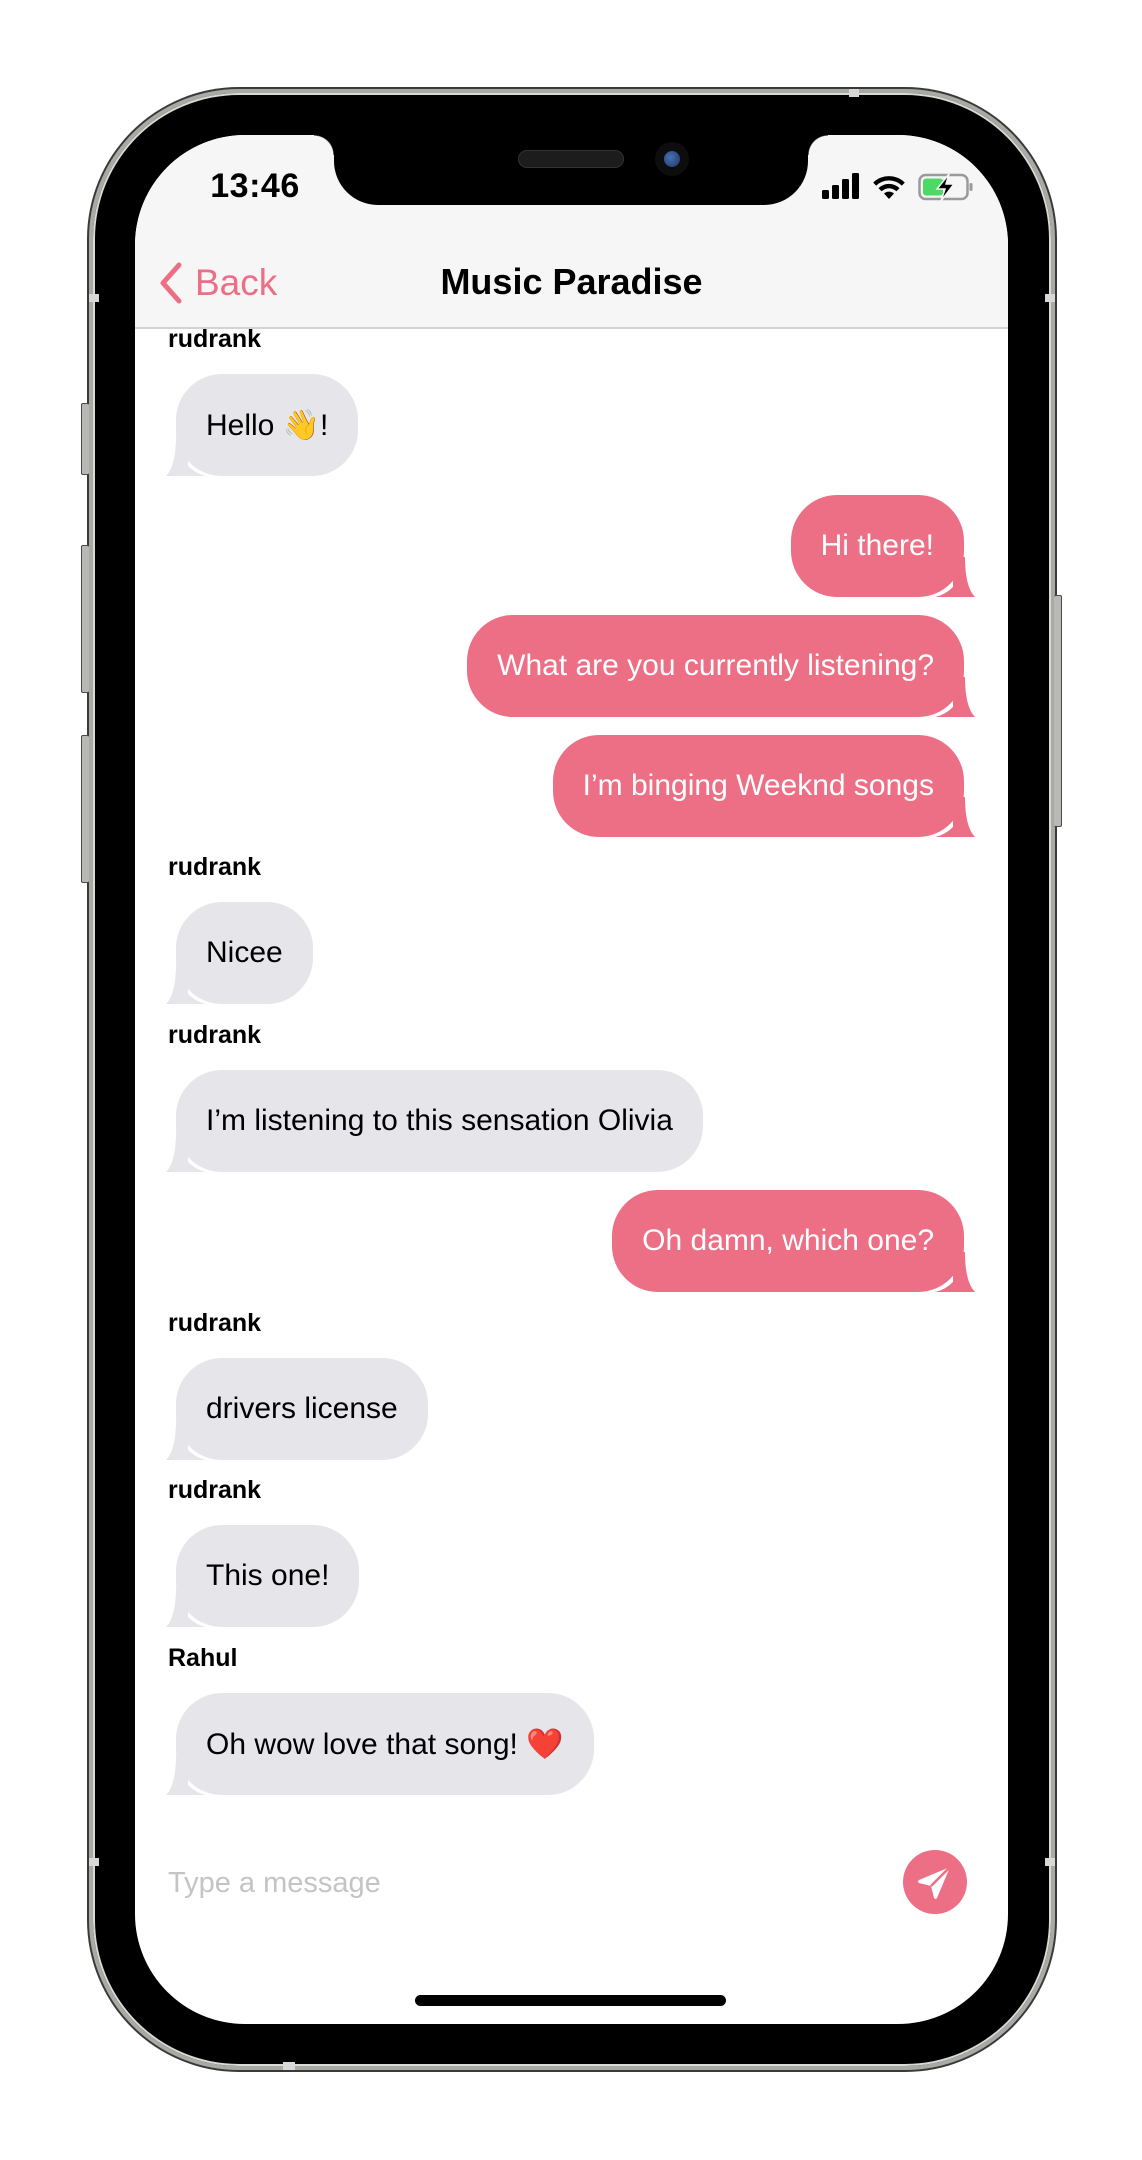  What do you see at coordinates (672, 159) in the screenshot?
I see `front-camera` at bounding box center [672, 159].